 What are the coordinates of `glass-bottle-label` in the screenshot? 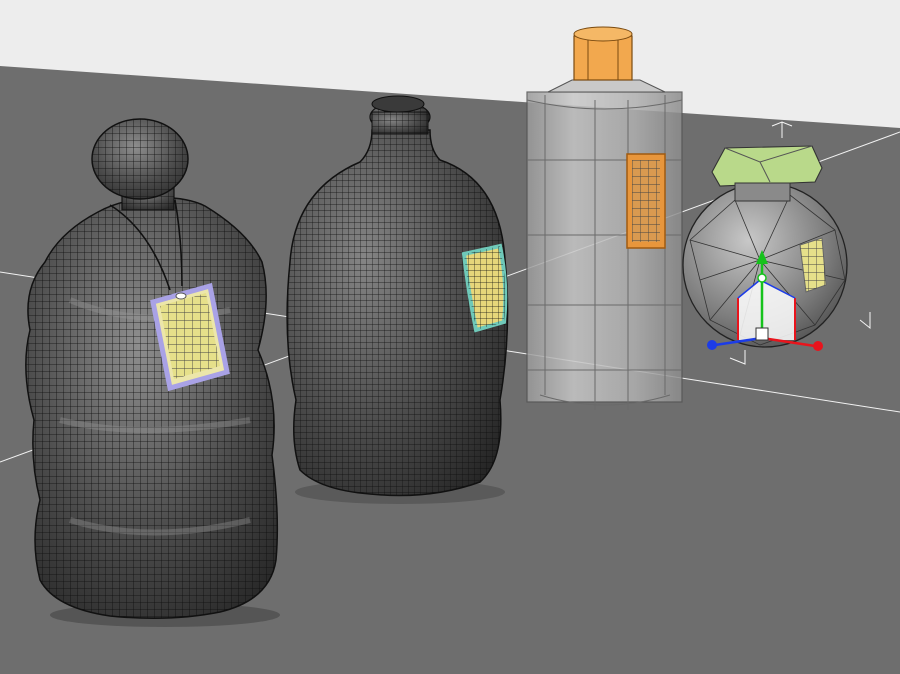 It's located at (646, 201).